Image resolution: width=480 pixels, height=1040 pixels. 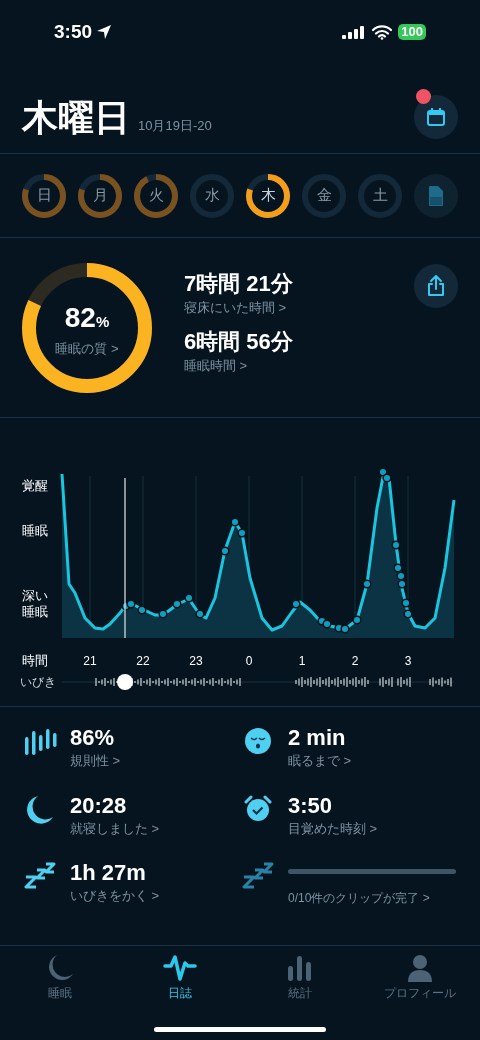 What do you see at coordinates (104, 32) in the screenshot?
I see `location-arrow-icon` at bounding box center [104, 32].